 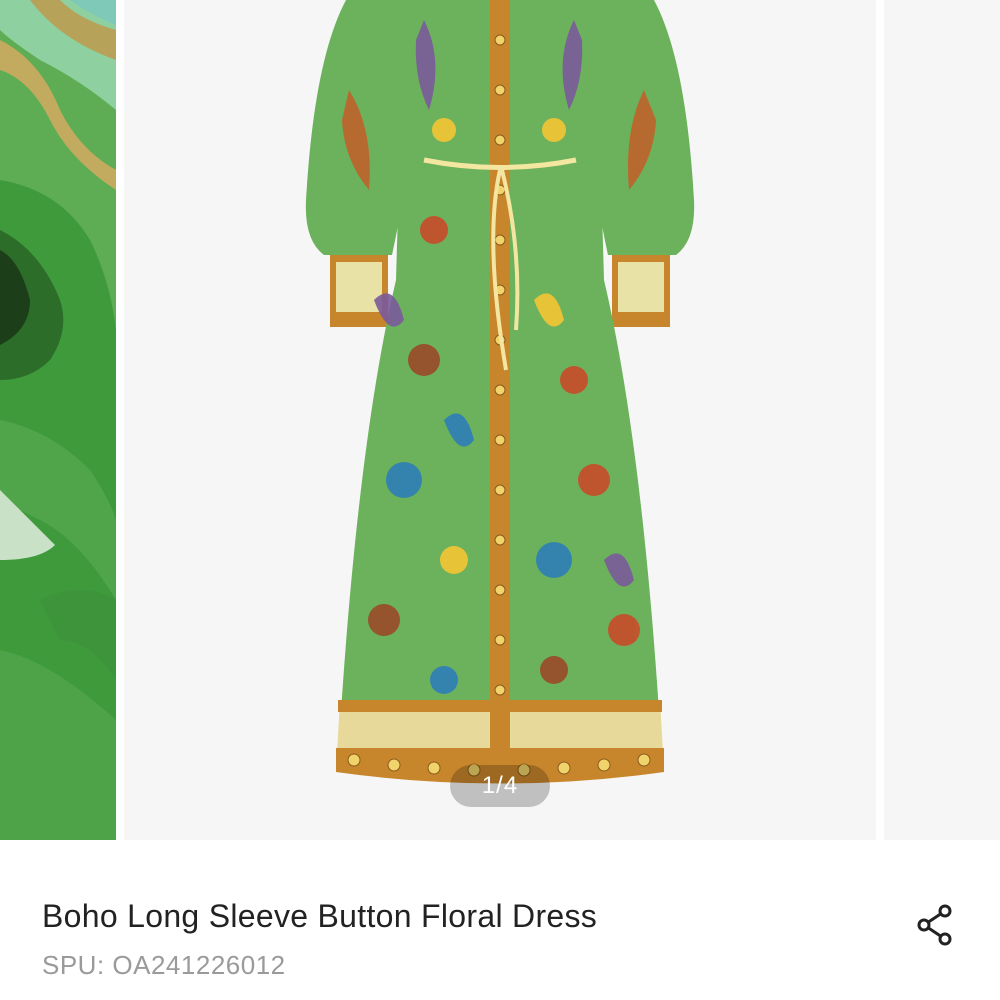 I want to click on product-title: Boho Long Sleeve Button Floral Dress, so click(x=320, y=916).